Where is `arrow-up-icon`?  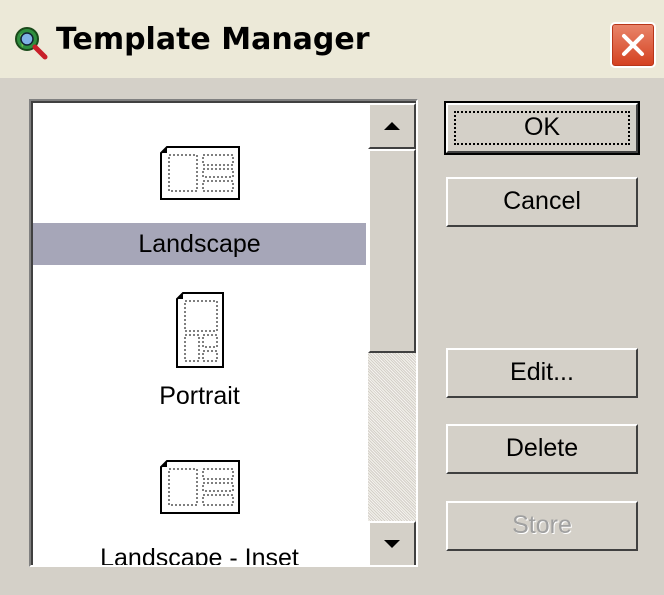
arrow-up-icon is located at coordinates (392, 126).